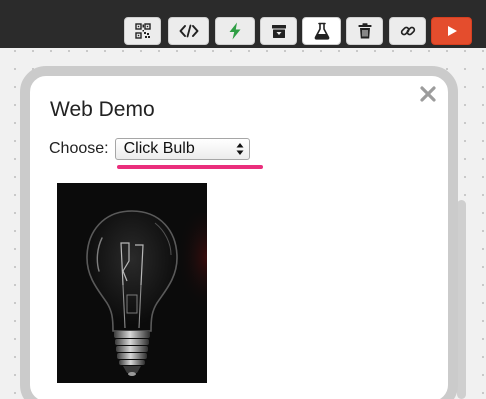  I want to click on close-icon, so click(428, 94).